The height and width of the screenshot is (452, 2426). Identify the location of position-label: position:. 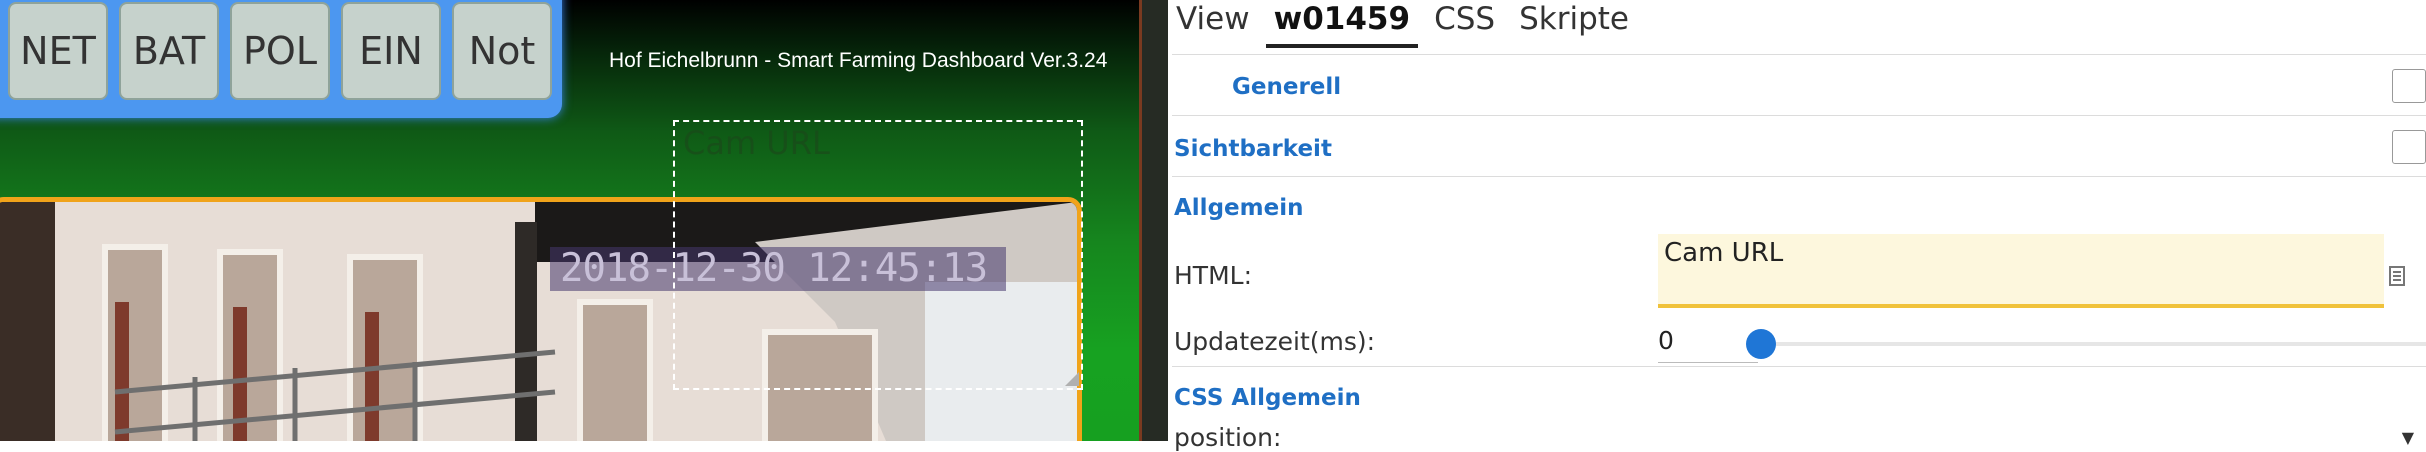
(1228, 437).